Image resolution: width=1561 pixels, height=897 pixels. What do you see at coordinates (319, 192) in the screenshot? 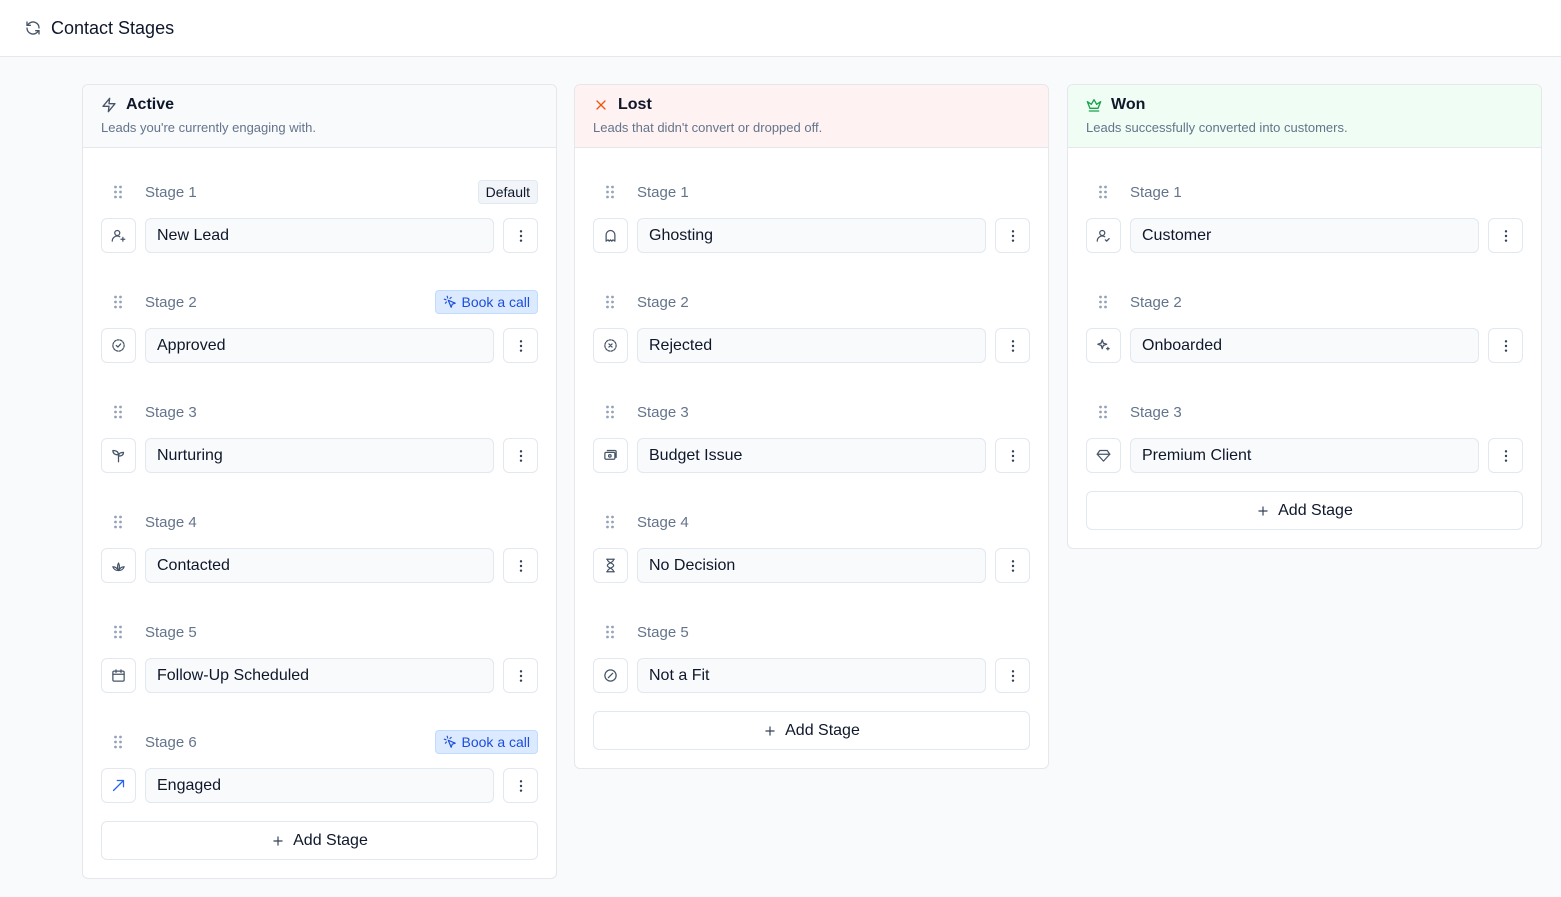
I see `stage-label-row: Stage 1 Default` at bounding box center [319, 192].